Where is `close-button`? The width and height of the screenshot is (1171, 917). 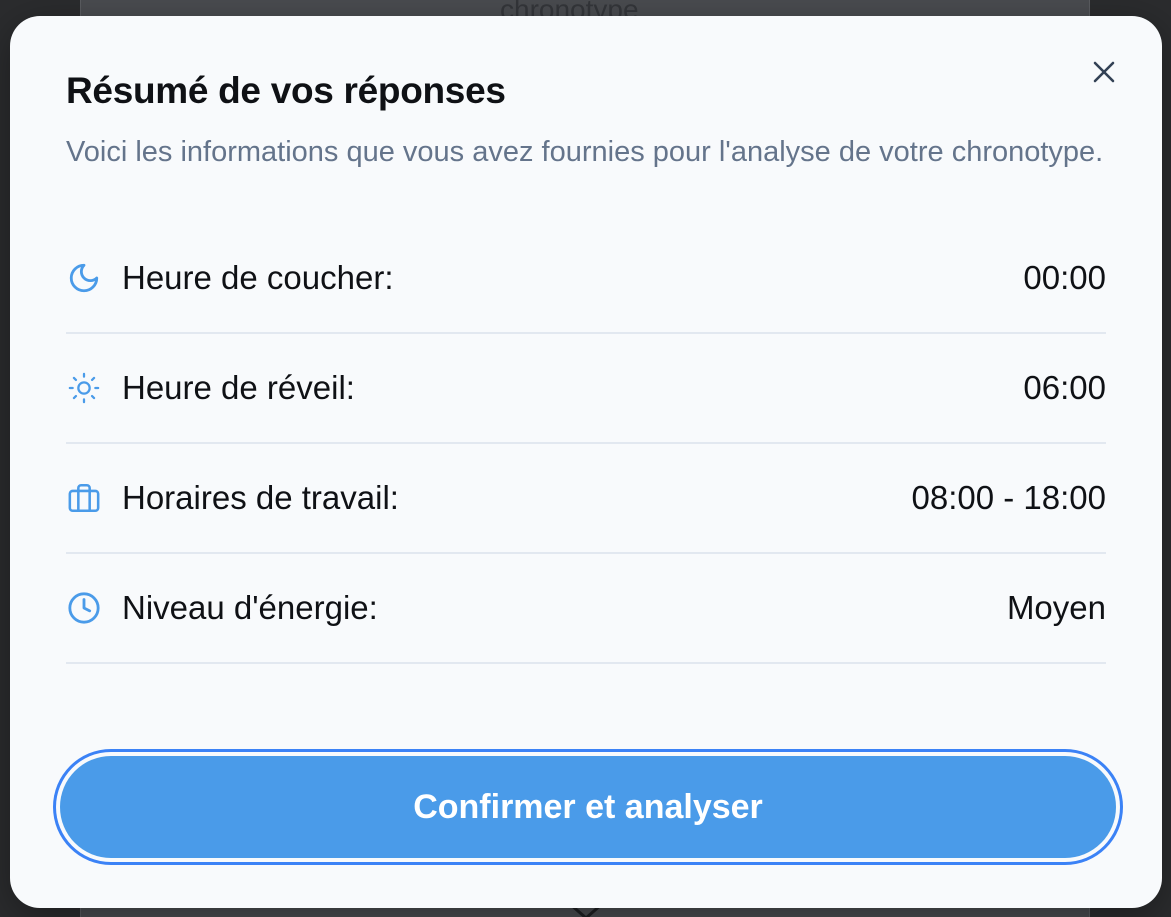 close-button is located at coordinates (1104, 72).